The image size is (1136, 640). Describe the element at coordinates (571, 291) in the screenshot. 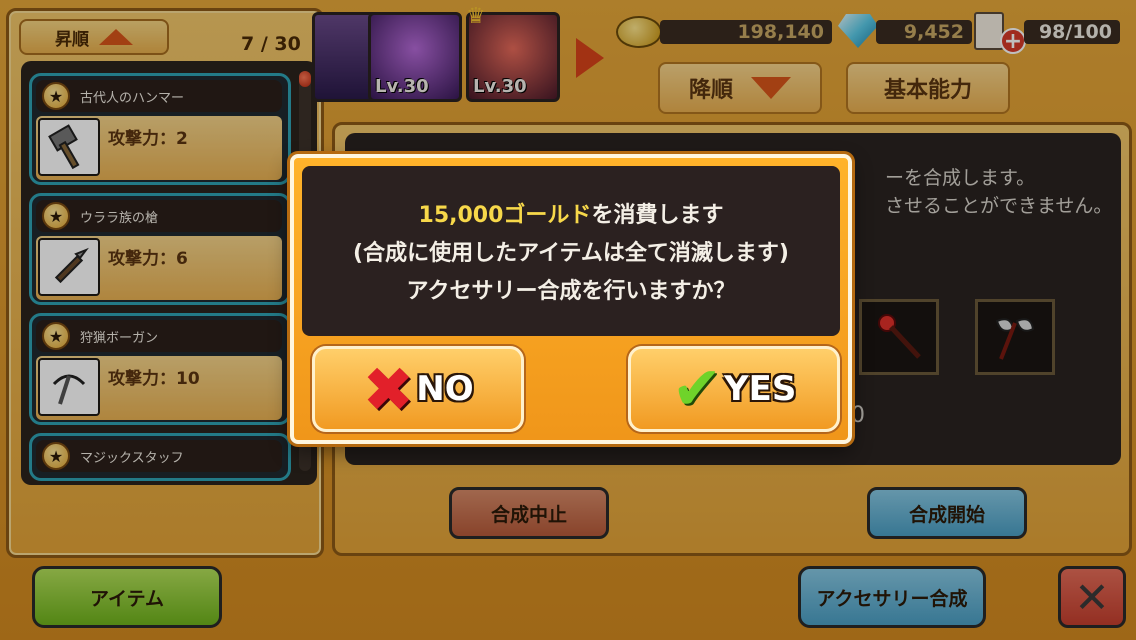

I see `message-line3: アクセサリー合成を行いますか？` at that location.